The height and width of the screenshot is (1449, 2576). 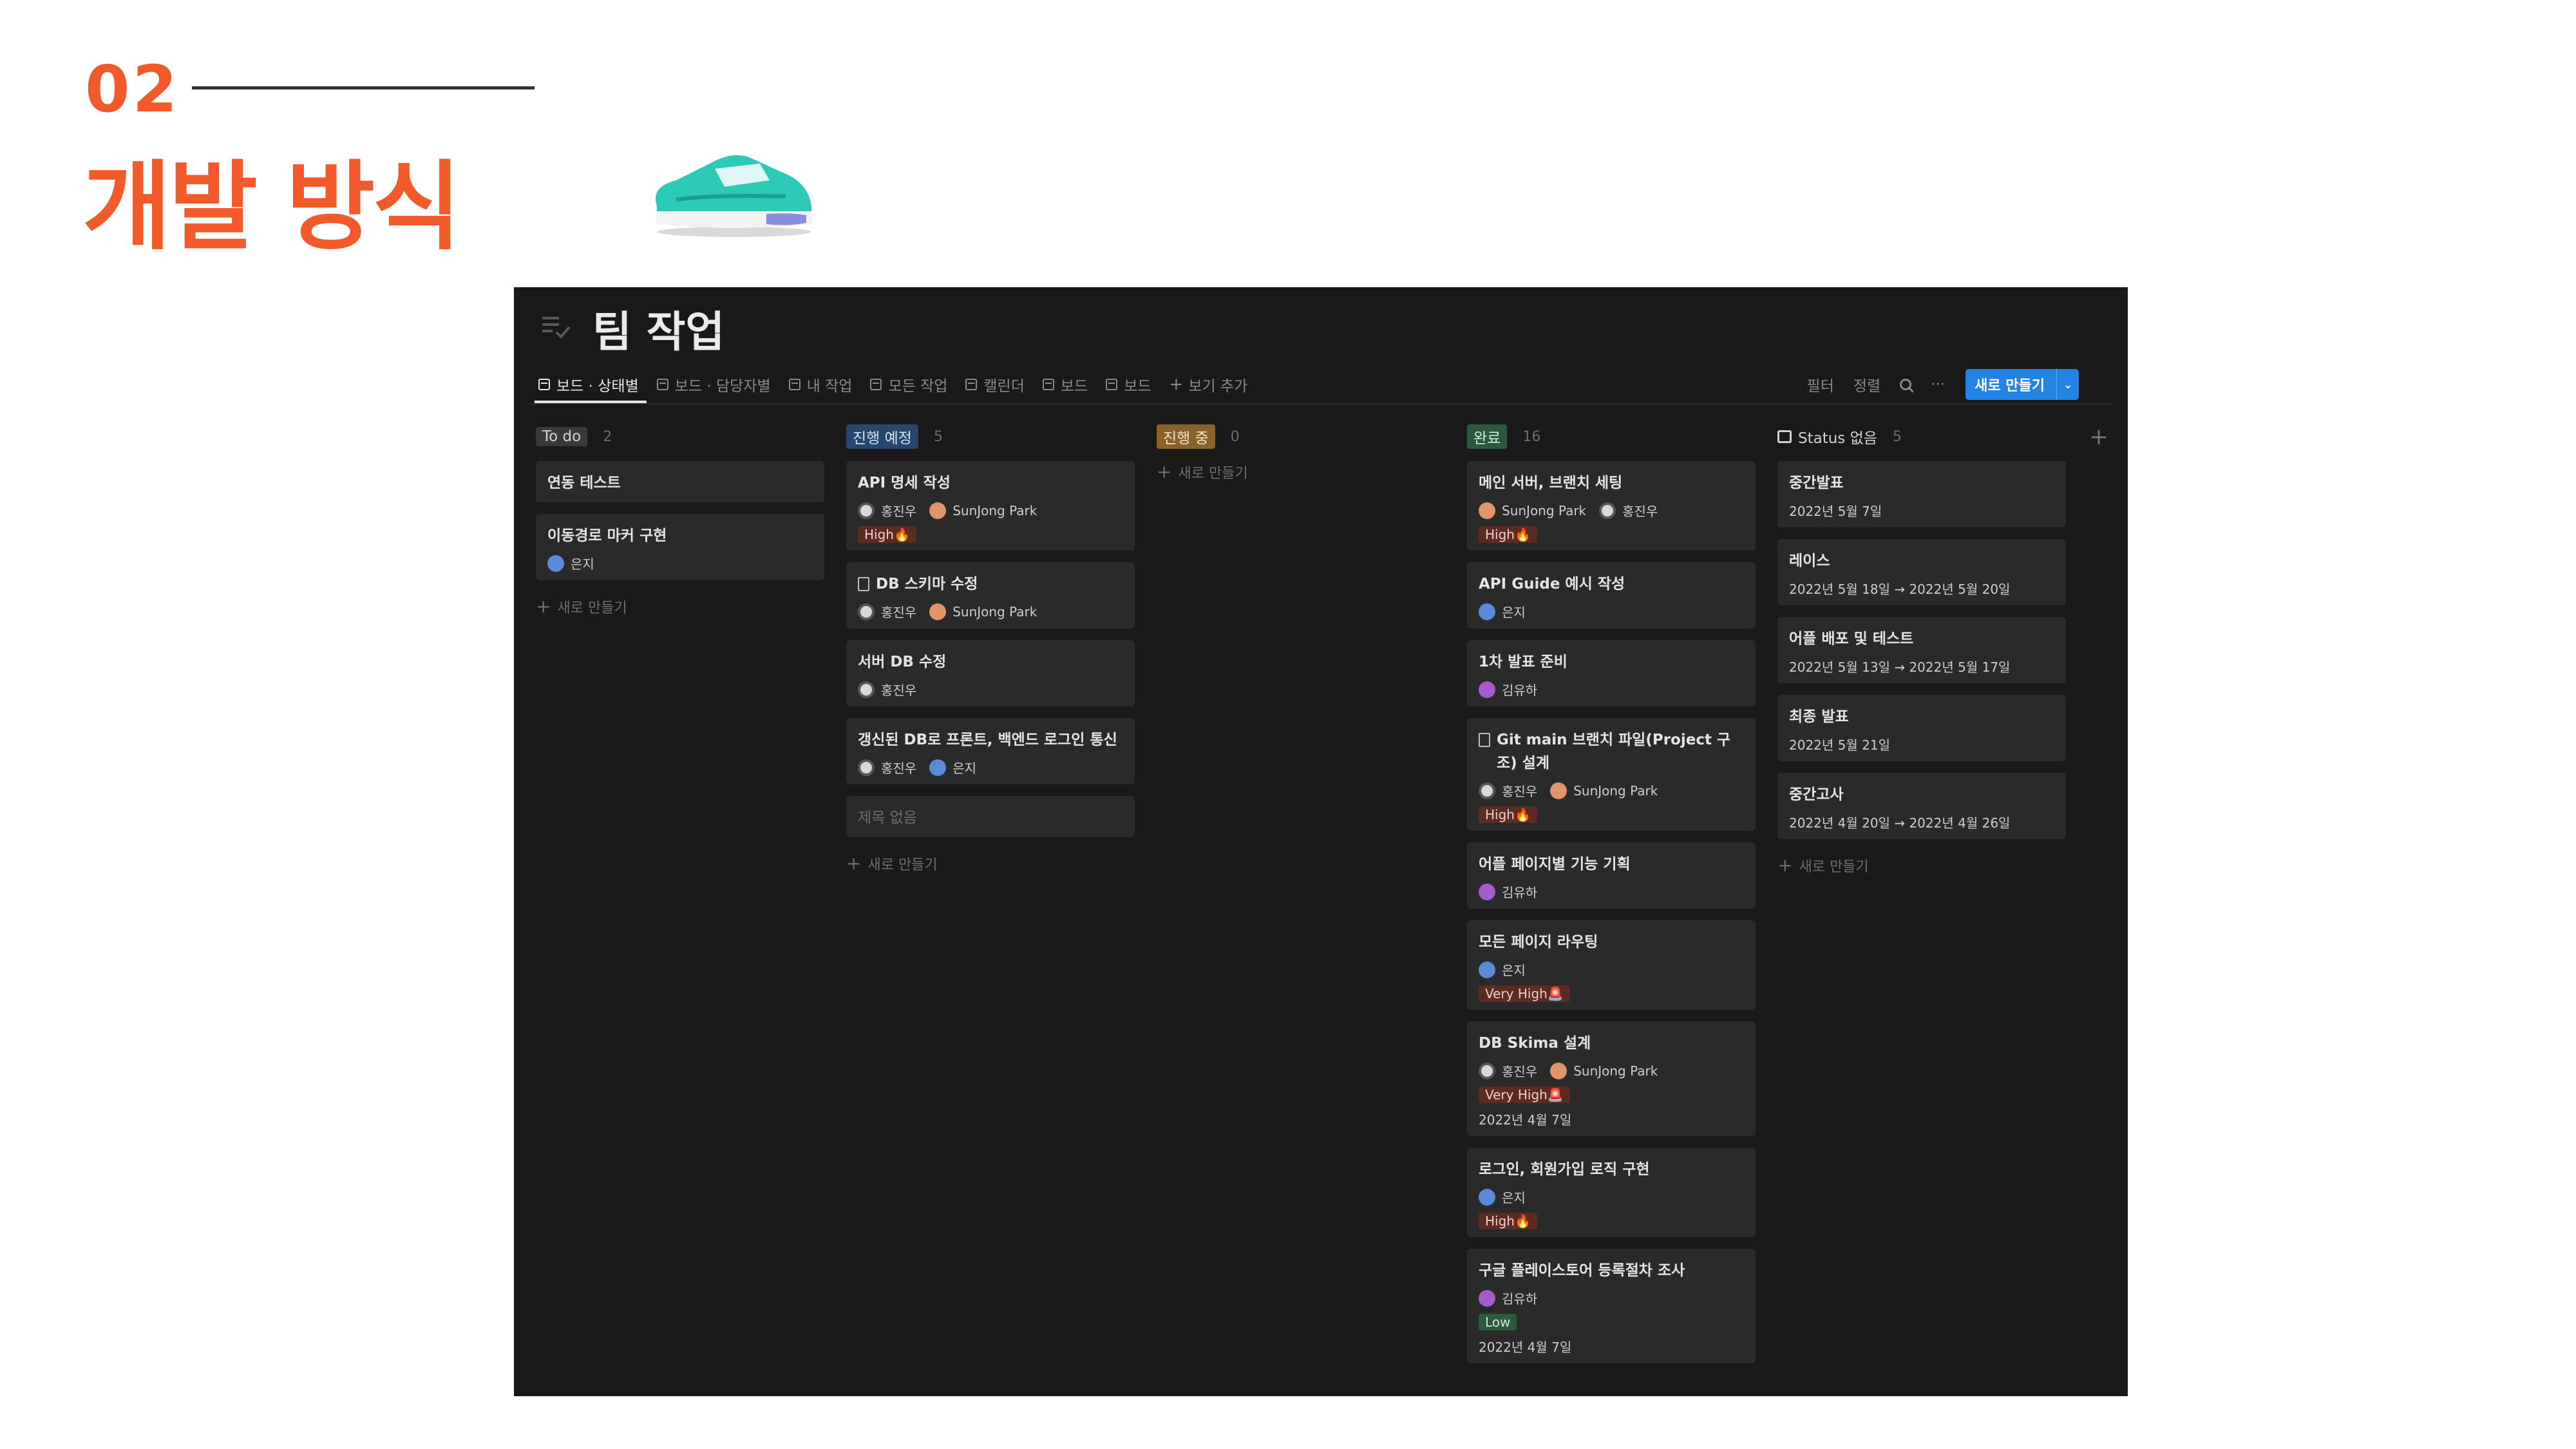 What do you see at coordinates (584, 483) in the screenshot?
I see `card-title-text: 연동 테스트` at bounding box center [584, 483].